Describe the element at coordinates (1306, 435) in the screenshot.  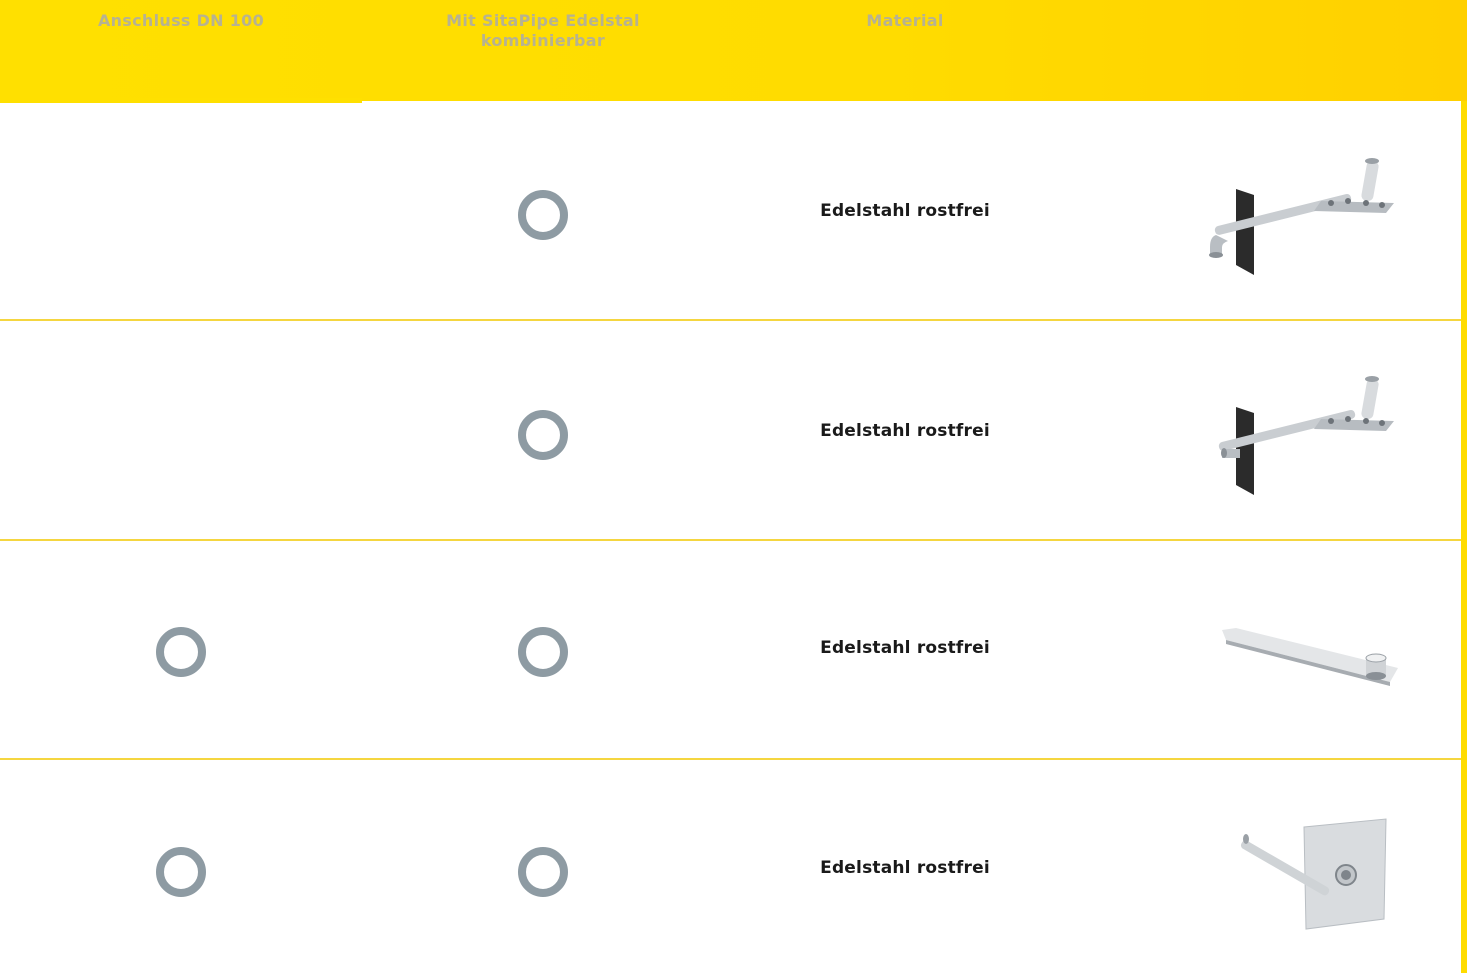
I see `drain-pipe-straight-icon` at that location.